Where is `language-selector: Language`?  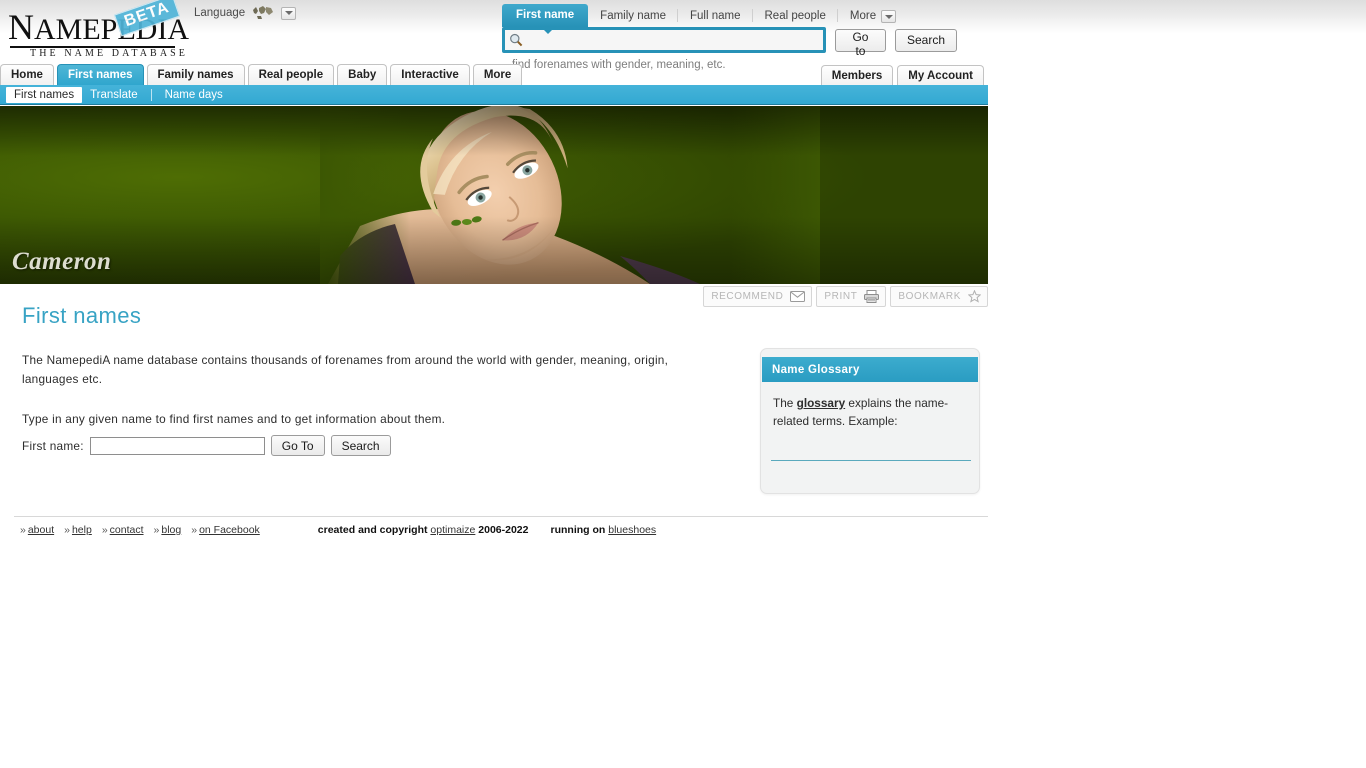 language-selector: Language is located at coordinates (245, 13).